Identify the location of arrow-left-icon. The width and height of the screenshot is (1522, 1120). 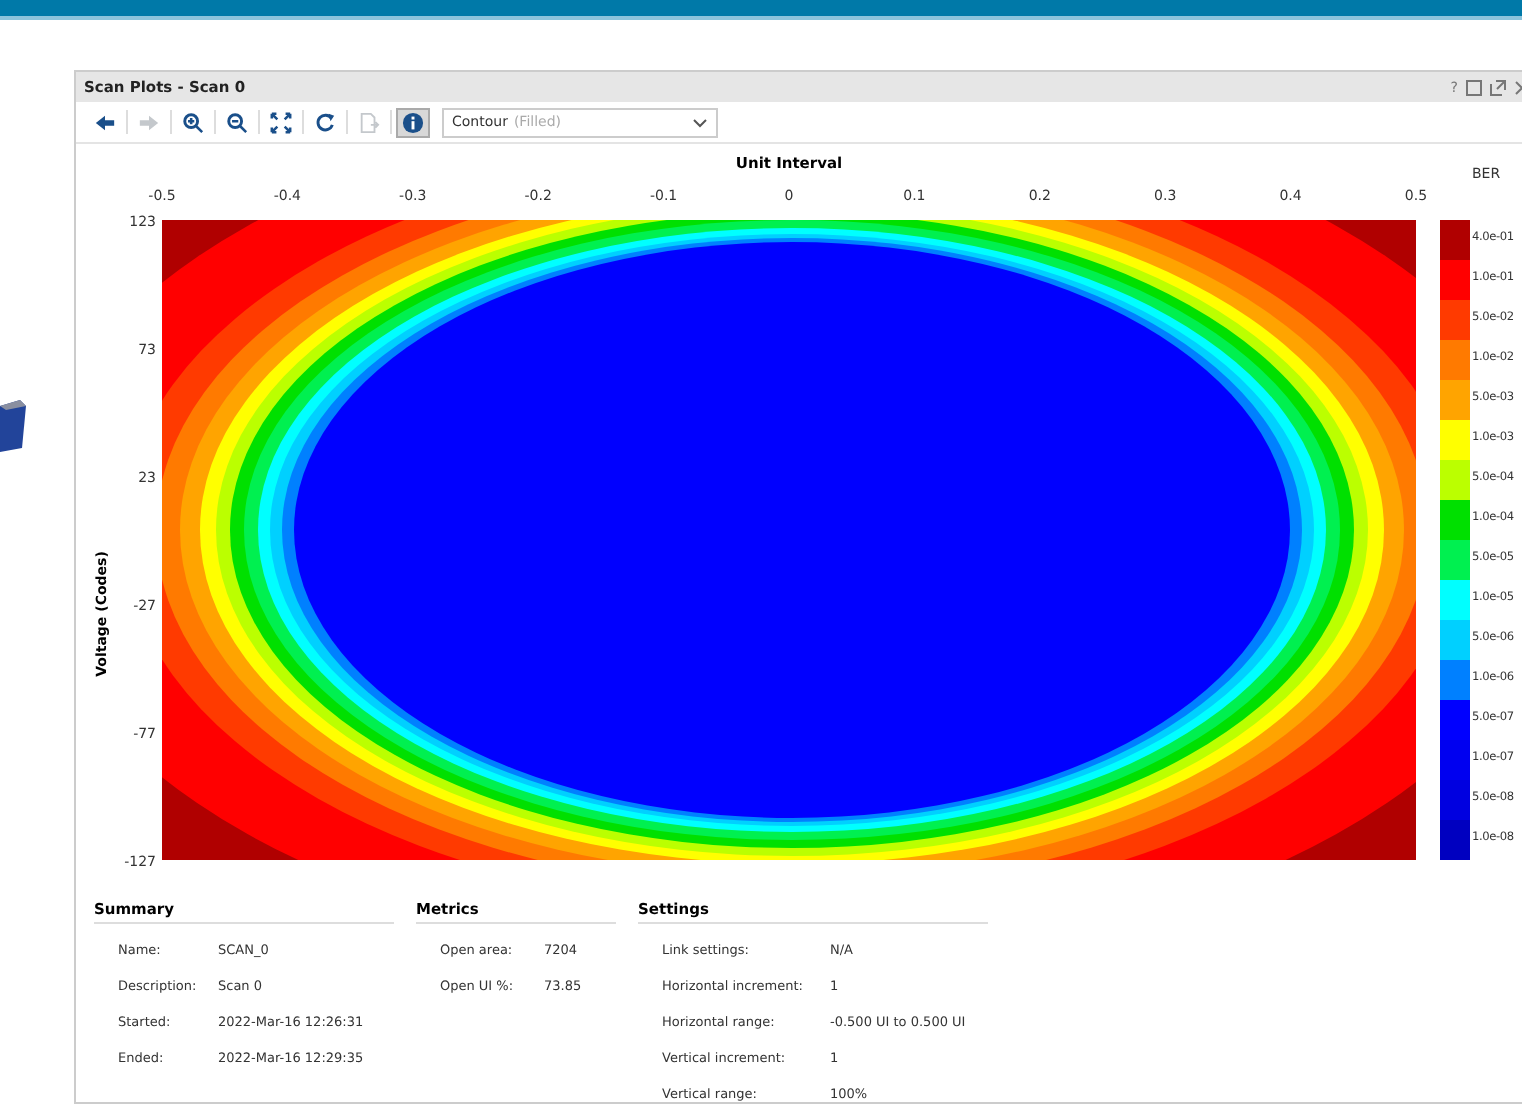
(105, 122).